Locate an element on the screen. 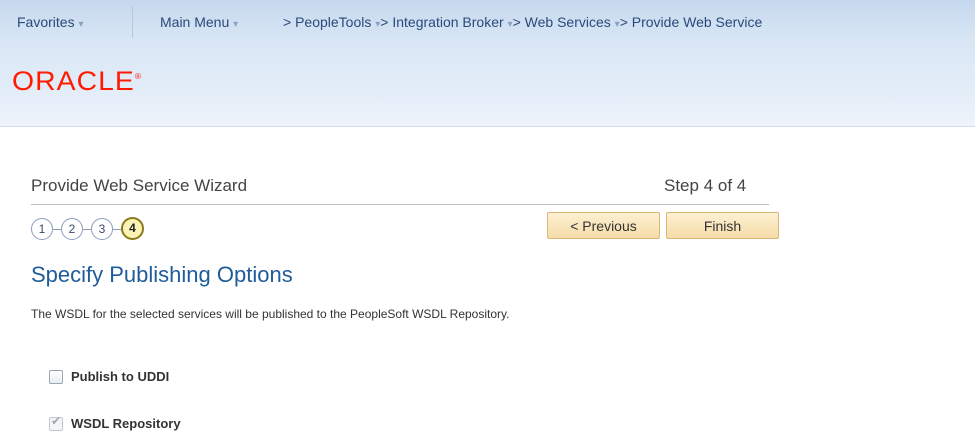 The height and width of the screenshot is (435, 975). logo-text: ORACLE is located at coordinates (73, 81).